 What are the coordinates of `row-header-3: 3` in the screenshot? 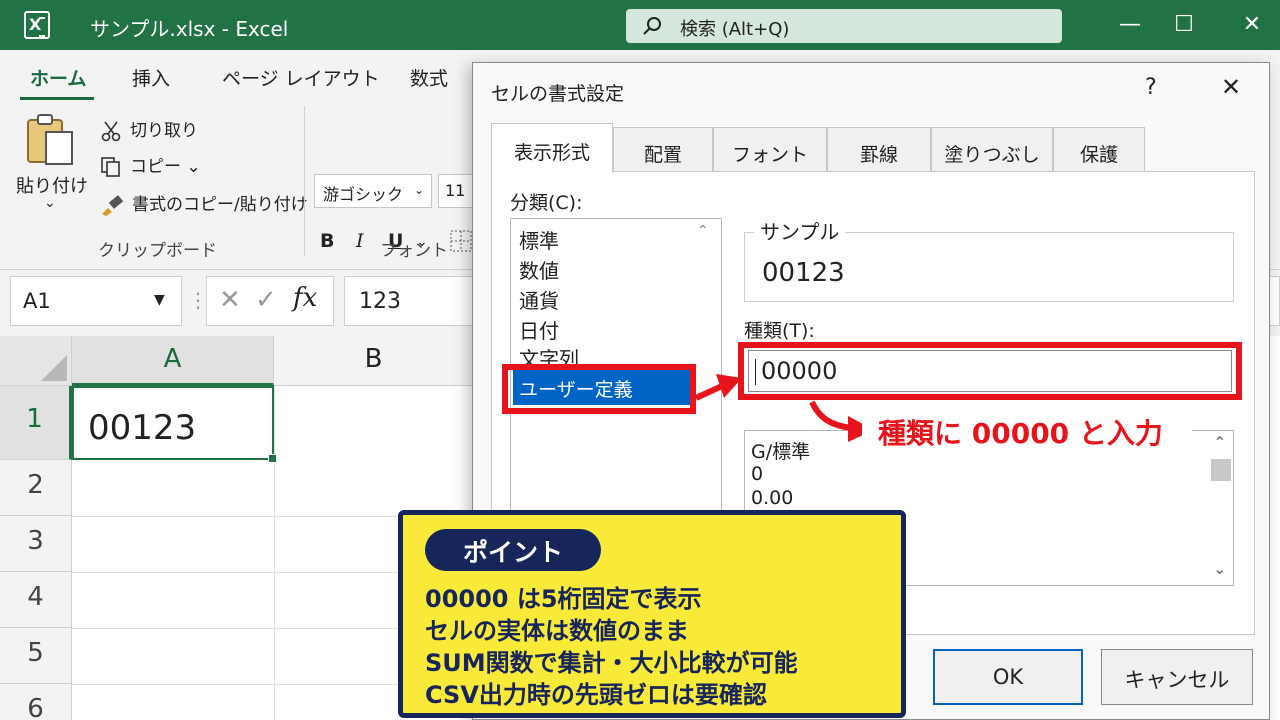 It's located at (36, 544).